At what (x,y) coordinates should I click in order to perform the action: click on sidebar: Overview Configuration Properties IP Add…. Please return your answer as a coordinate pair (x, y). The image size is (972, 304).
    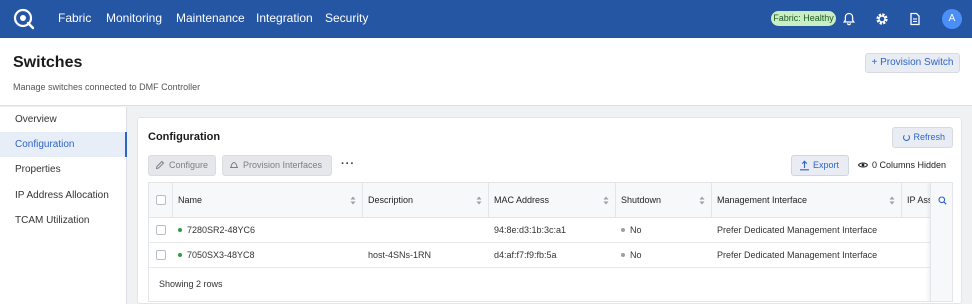
    Looking at the image, I should click on (63, 205).